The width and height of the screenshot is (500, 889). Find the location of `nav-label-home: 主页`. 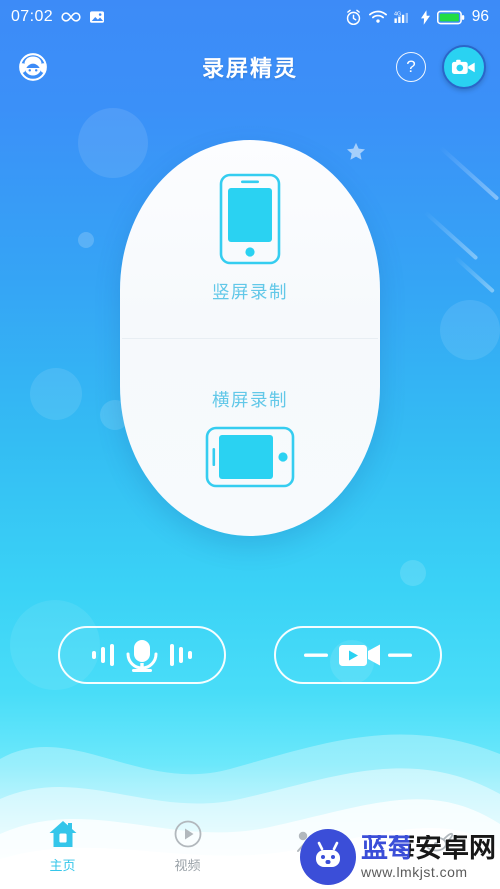

nav-label-home: 主页 is located at coordinates (62, 865).